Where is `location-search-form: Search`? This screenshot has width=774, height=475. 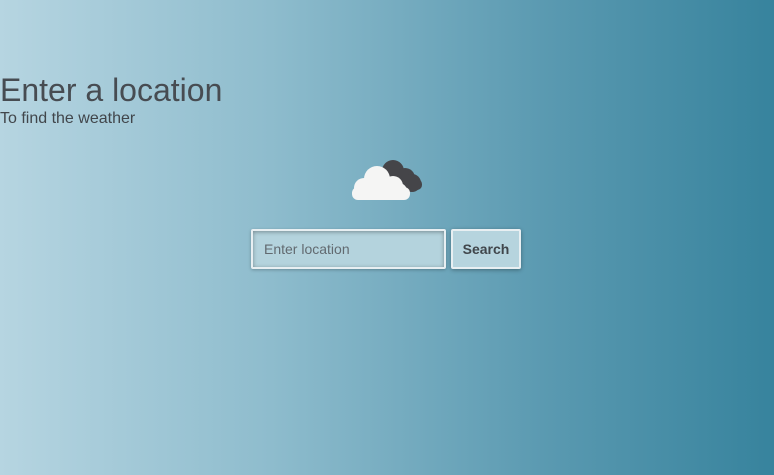
location-search-form: Search is located at coordinates (386, 249).